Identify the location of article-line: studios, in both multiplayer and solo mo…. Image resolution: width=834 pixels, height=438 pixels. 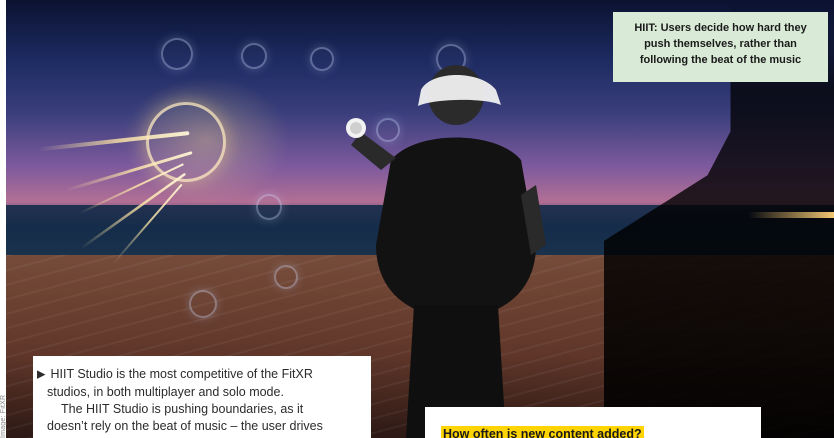
(165, 392).